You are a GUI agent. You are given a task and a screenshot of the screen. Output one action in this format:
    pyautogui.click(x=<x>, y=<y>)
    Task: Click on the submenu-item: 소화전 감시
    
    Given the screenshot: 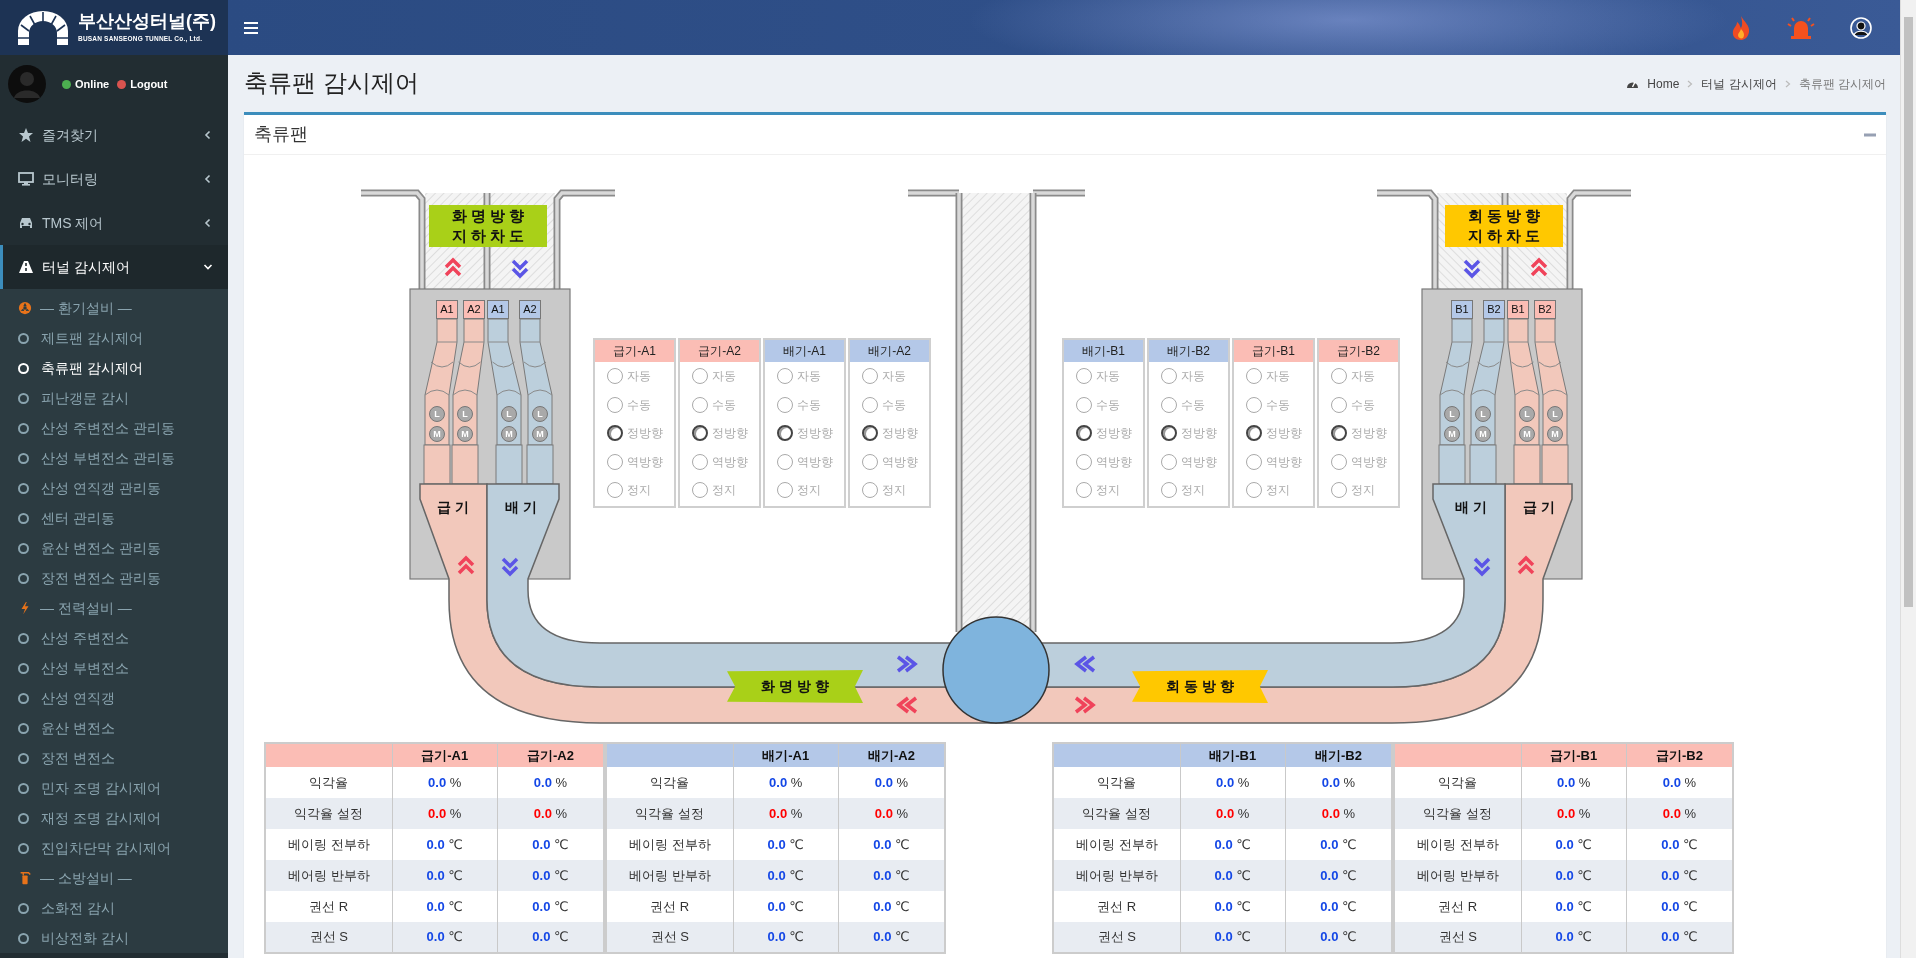 What is the action you would take?
    pyautogui.click(x=114, y=908)
    